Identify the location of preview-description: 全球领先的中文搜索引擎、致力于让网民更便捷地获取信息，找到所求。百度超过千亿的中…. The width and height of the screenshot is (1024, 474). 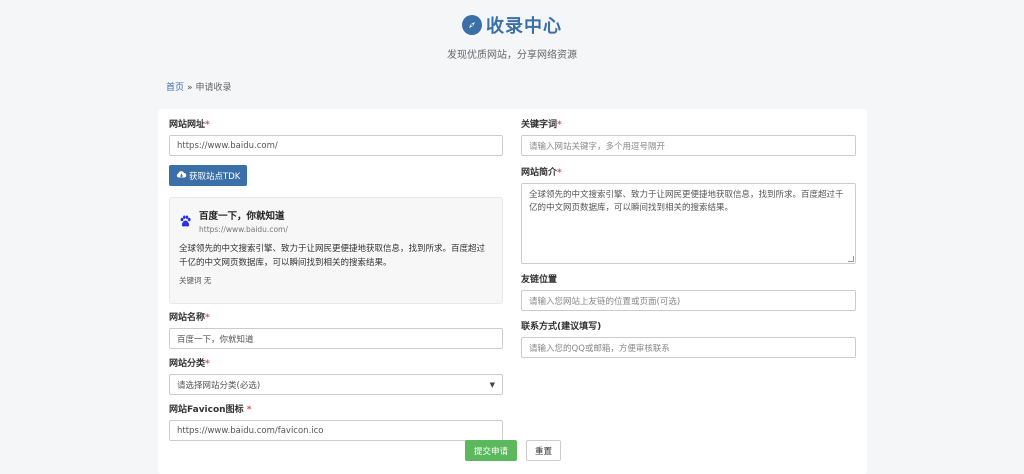
(332, 256).